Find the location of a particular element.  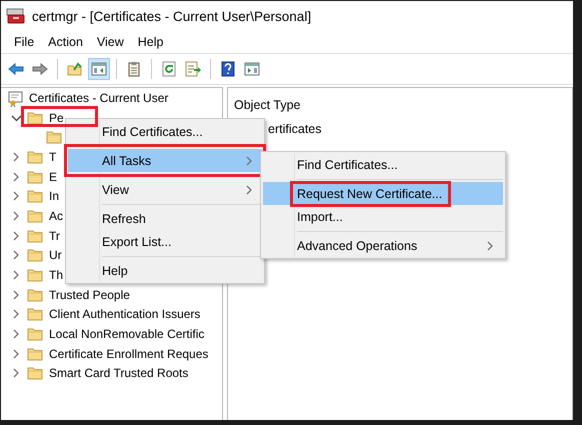

back-arrow-icon is located at coordinates (16, 69).